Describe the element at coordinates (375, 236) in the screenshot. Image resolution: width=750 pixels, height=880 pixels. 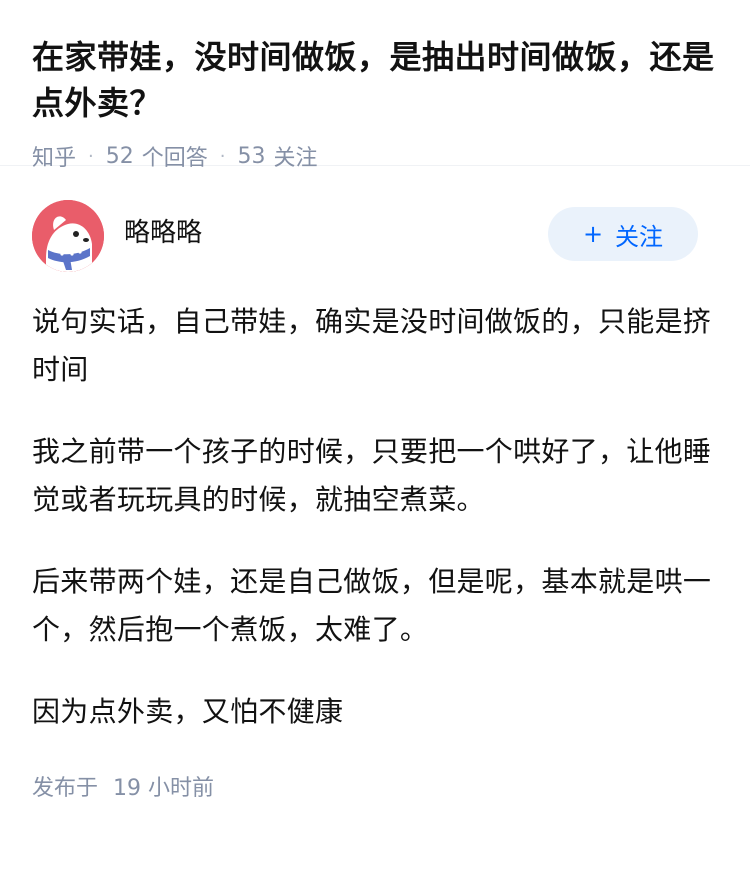
I see `author-row: 略略略 + 关注` at that location.